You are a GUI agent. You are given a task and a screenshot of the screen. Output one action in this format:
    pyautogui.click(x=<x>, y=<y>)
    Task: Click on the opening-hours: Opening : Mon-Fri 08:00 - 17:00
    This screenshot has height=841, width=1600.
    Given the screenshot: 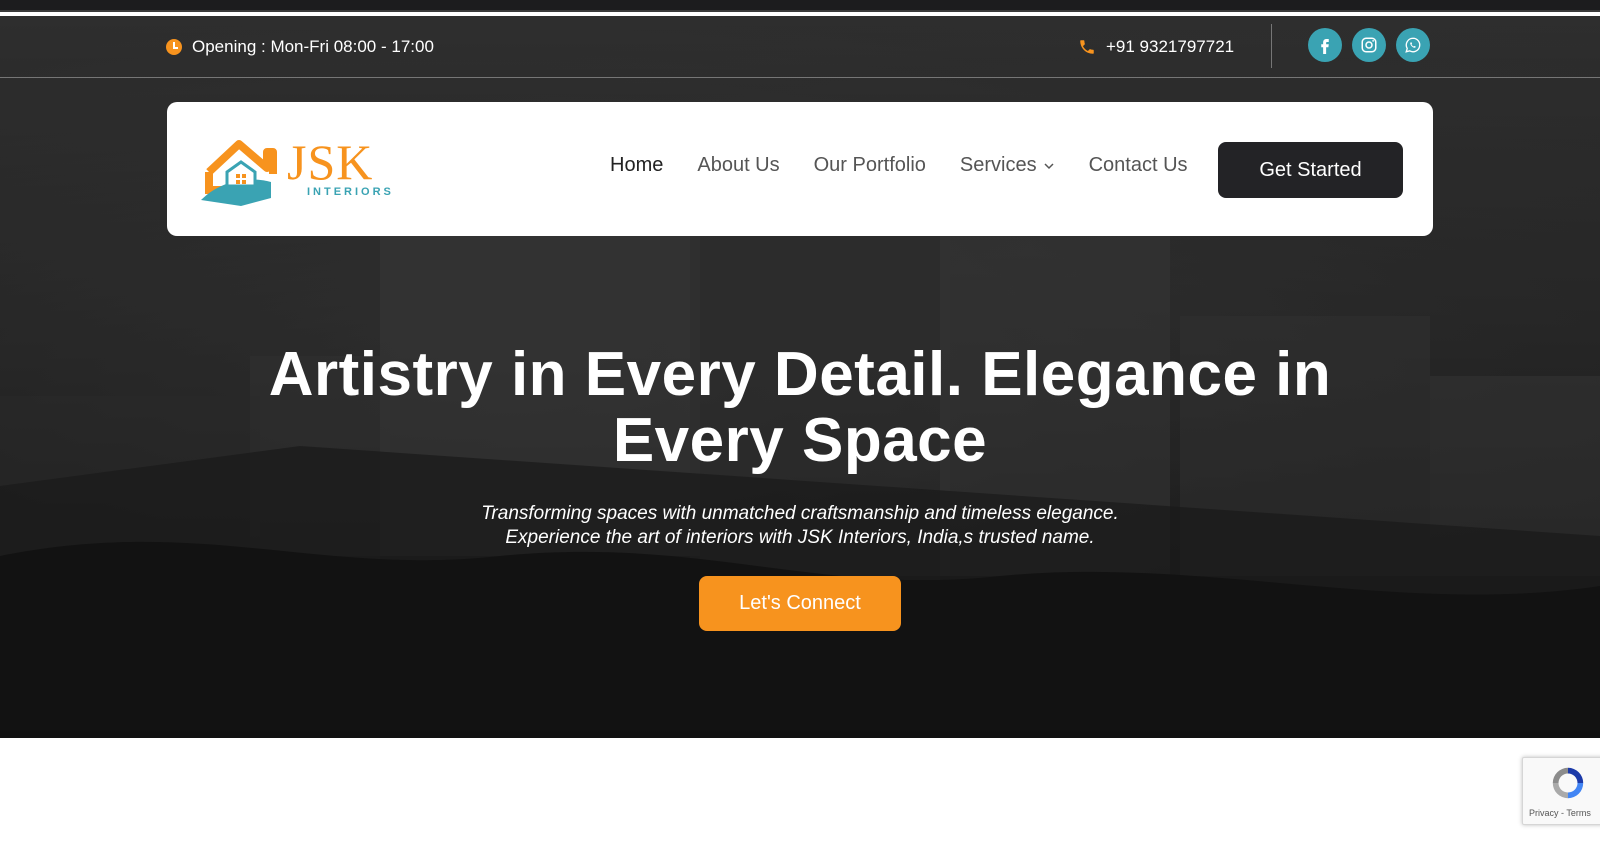 What is the action you would take?
    pyautogui.click(x=300, y=47)
    